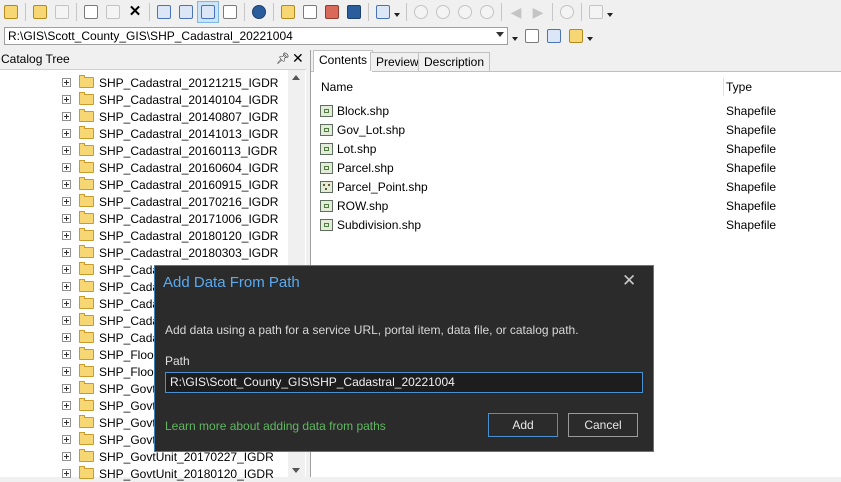 Image resolution: width=841 pixels, height=482 pixels. What do you see at coordinates (170, 235) in the screenshot?
I see `tree-item: SHP_Cadastral_20180120_IGDR` at bounding box center [170, 235].